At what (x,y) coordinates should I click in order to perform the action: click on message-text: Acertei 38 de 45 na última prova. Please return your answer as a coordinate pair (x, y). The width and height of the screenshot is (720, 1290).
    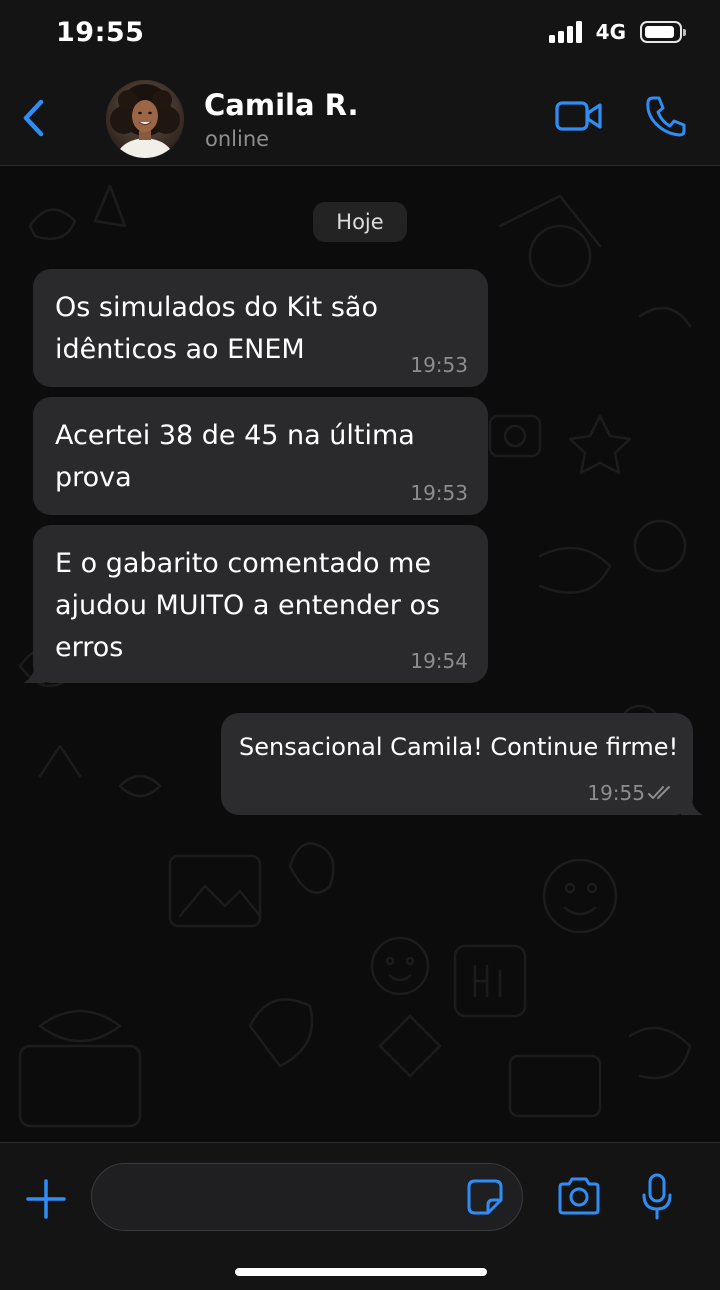
    Looking at the image, I should click on (235, 456).